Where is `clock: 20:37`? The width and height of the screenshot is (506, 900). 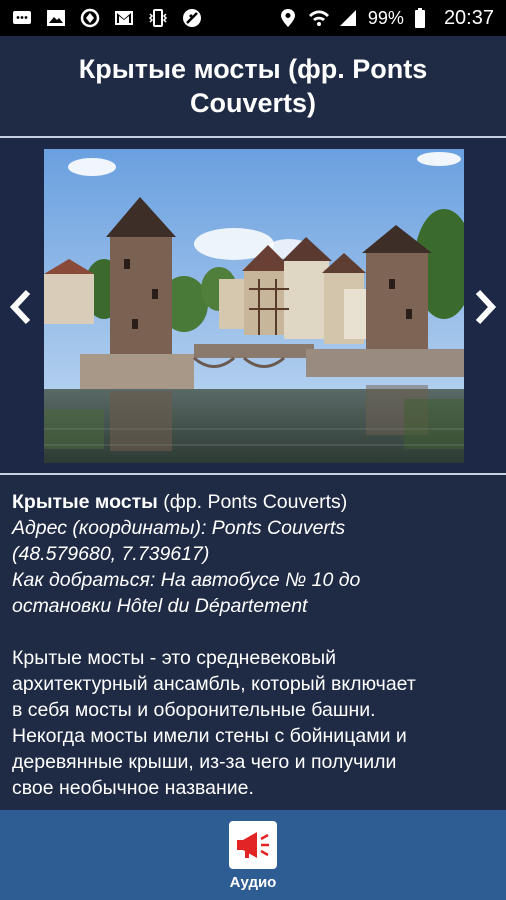
clock: 20:37 is located at coordinates (468, 17).